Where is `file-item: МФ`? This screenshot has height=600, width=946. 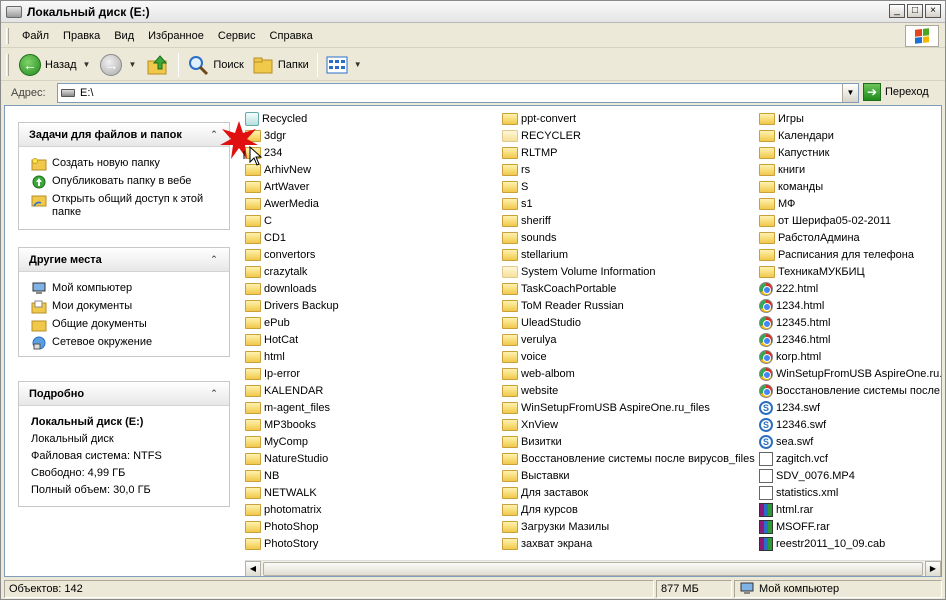 file-item: МФ is located at coordinates (777, 203).